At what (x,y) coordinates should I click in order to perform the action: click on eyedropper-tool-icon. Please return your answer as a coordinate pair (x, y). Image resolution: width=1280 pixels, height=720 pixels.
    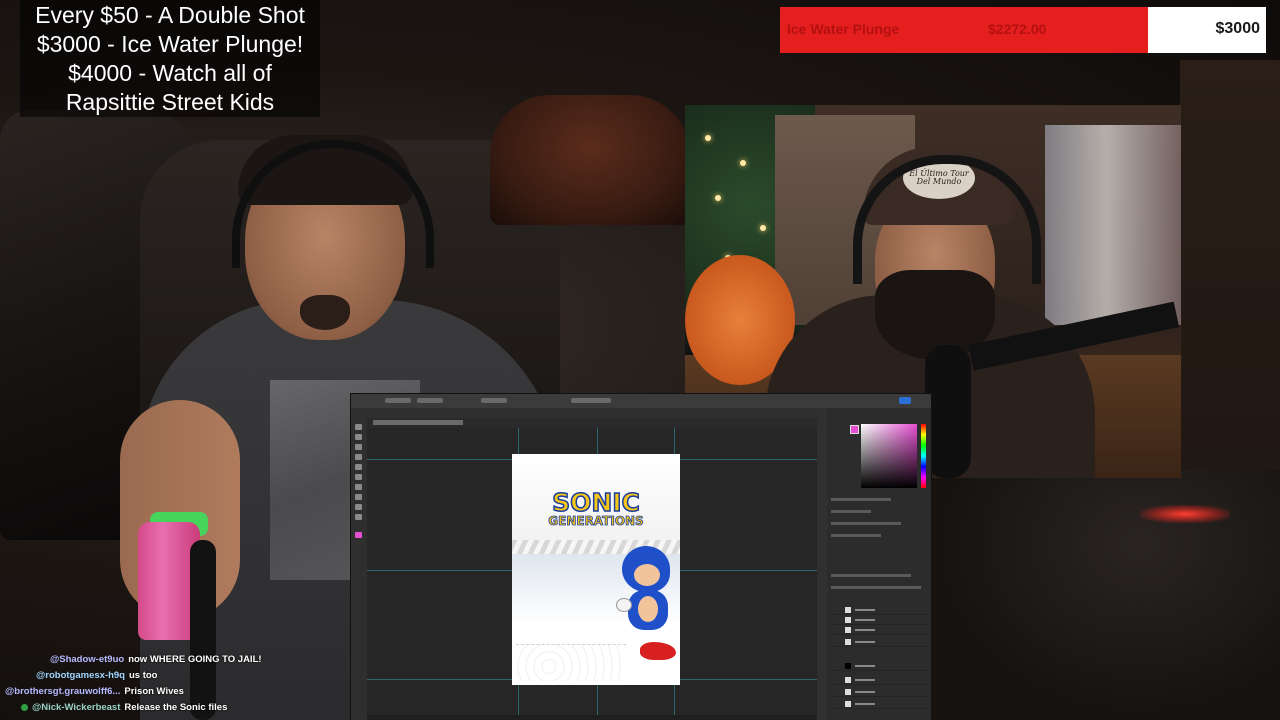
    Looking at the image, I should click on (358, 467).